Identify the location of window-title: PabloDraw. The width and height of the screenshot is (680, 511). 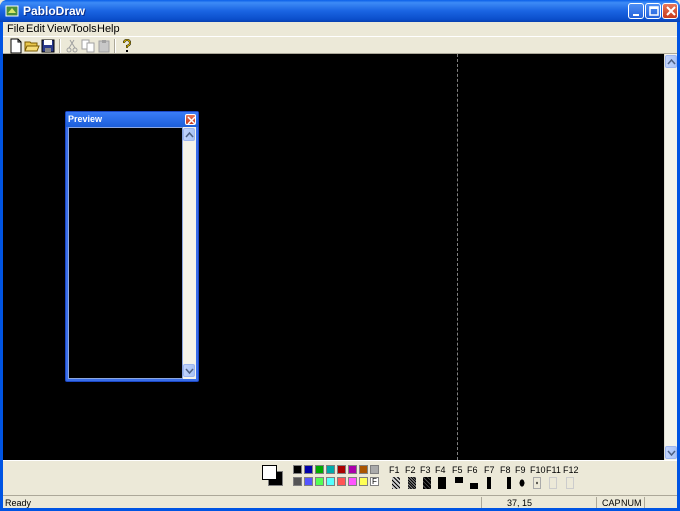
(54, 11).